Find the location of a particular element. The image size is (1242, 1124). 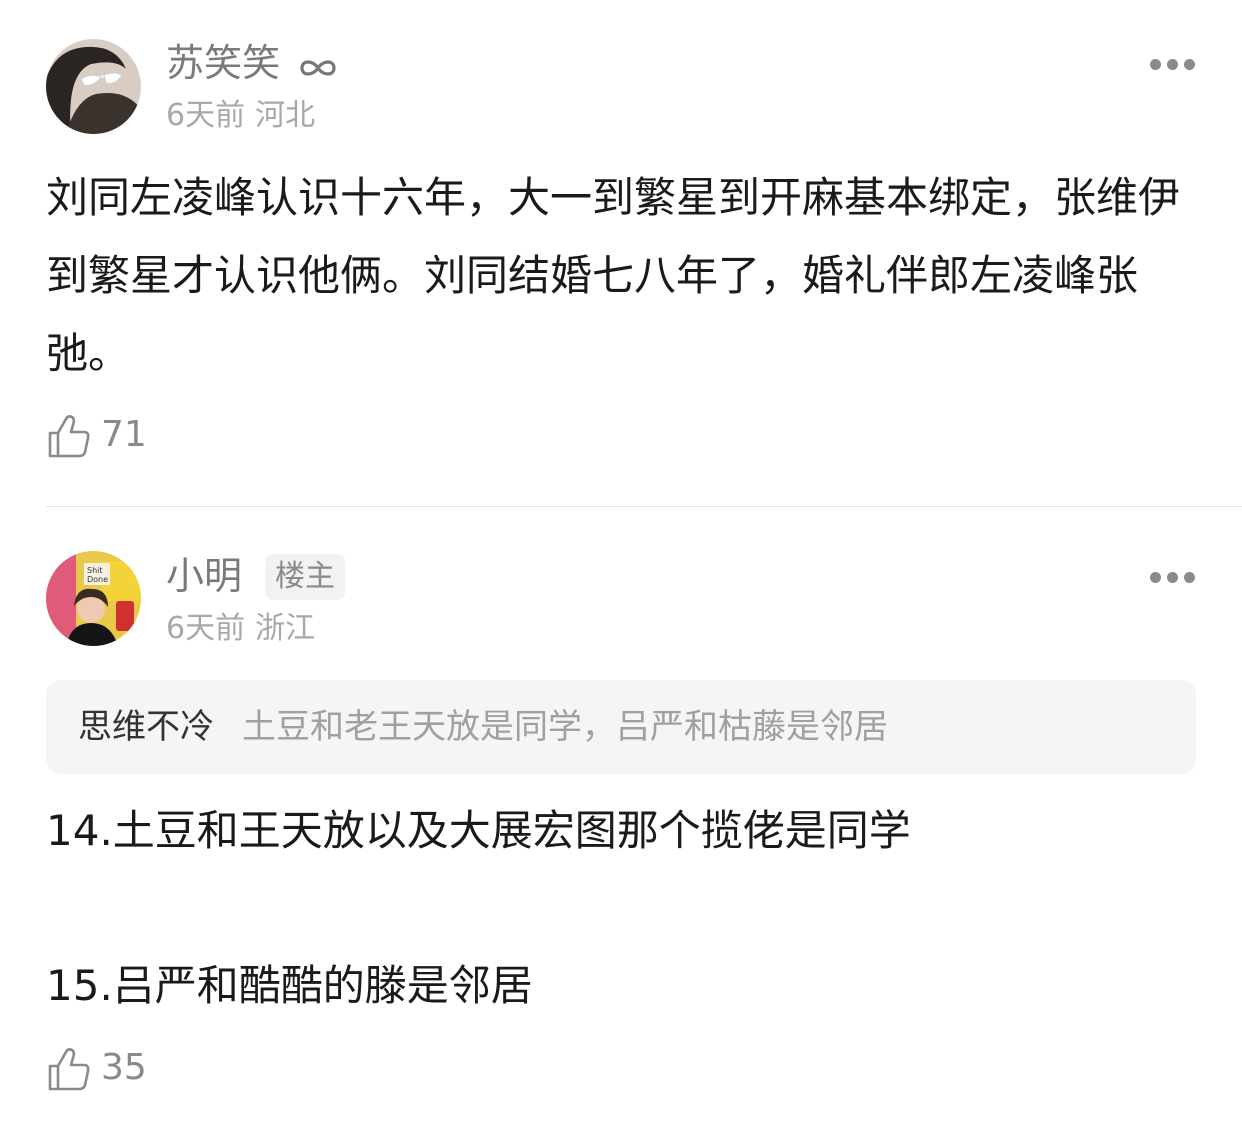

comment-meta: 6天前 浙江 is located at coordinates (240, 629).